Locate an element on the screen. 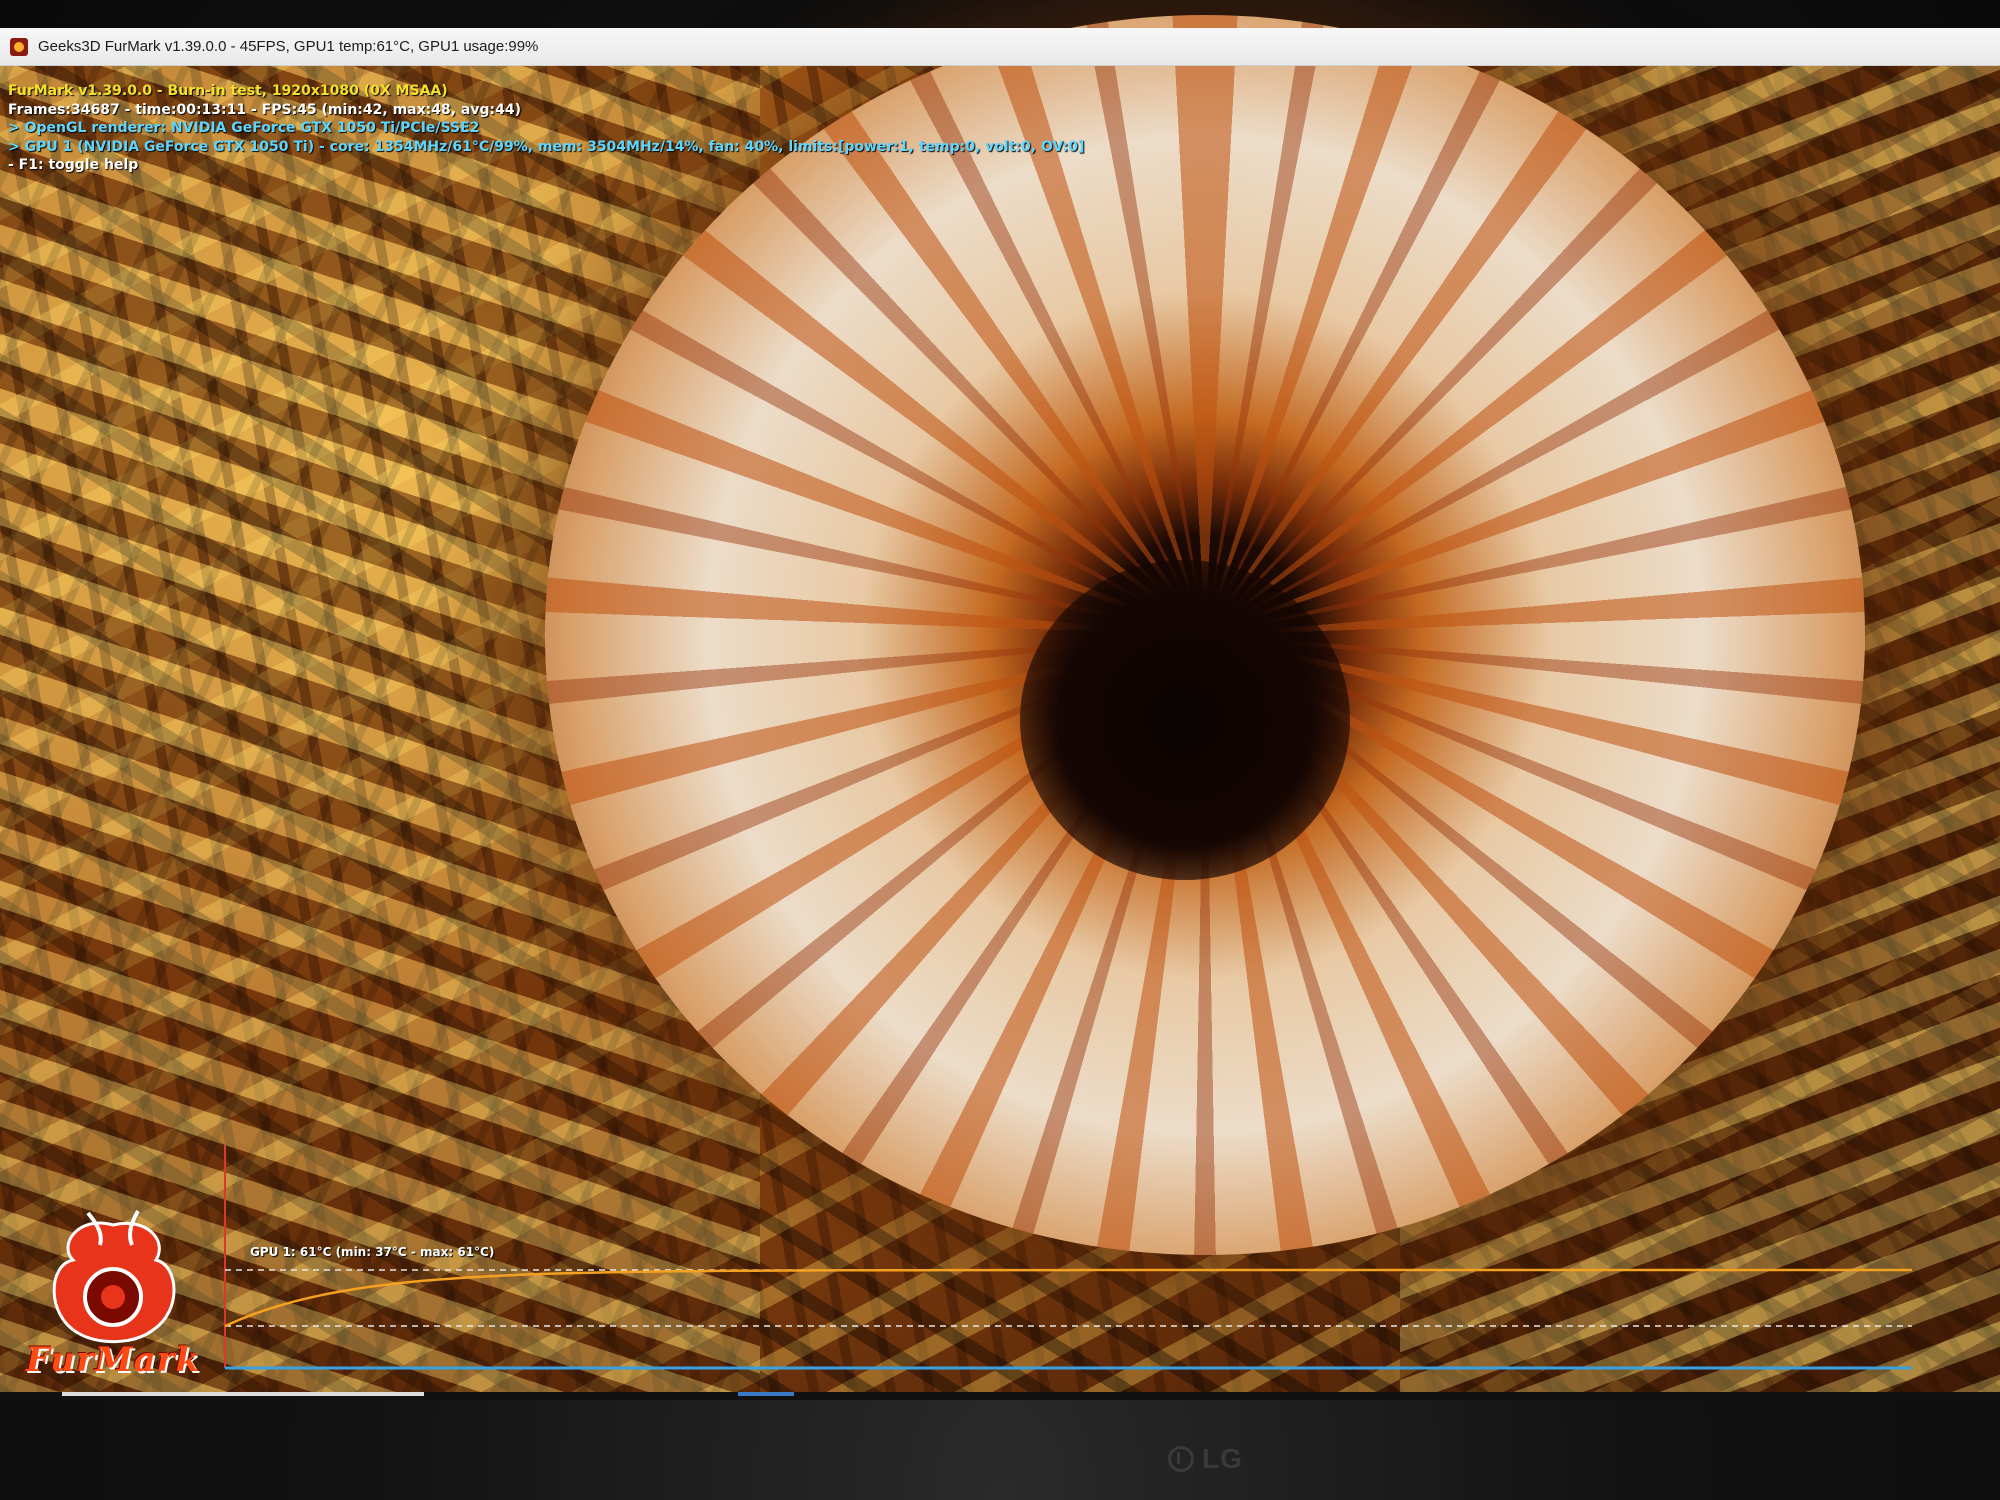 Image resolution: width=2000 pixels, height=1500 pixels. temperature-graph: GPU 1: 61°C (min: 37°C - max: 61°C) is located at coordinates (1067, 1257).